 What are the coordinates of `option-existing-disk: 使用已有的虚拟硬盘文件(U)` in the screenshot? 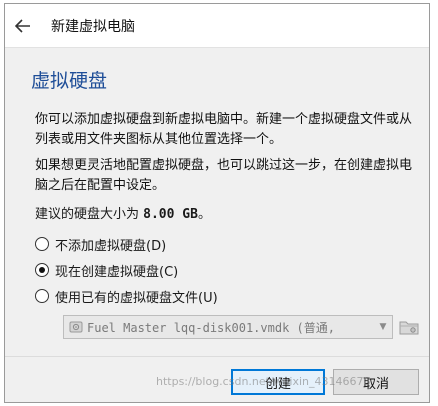 It's located at (126, 296).